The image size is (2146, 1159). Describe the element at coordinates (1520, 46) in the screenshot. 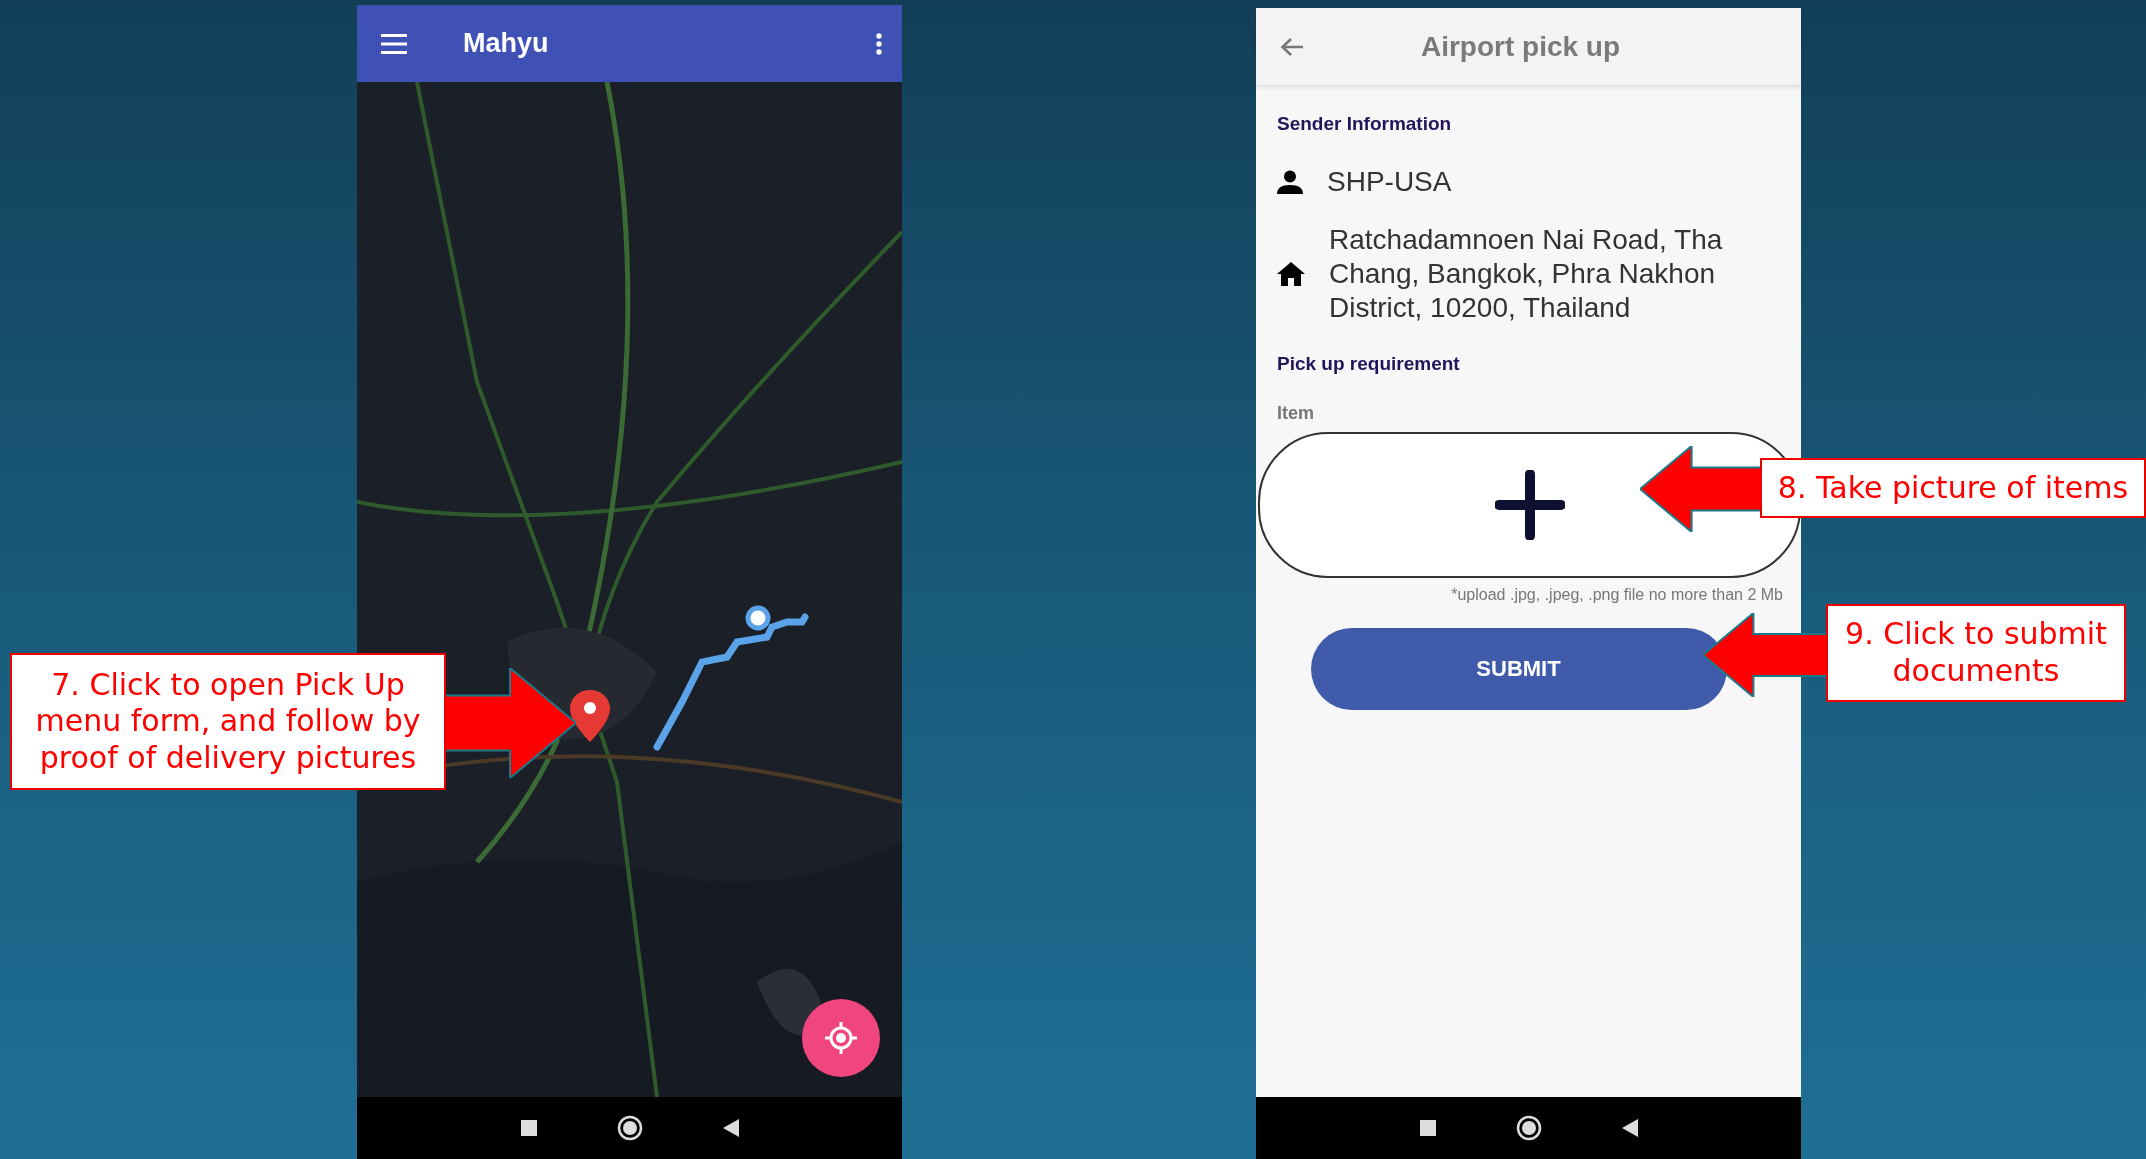

I see `screen-title: Airport pick up` at that location.